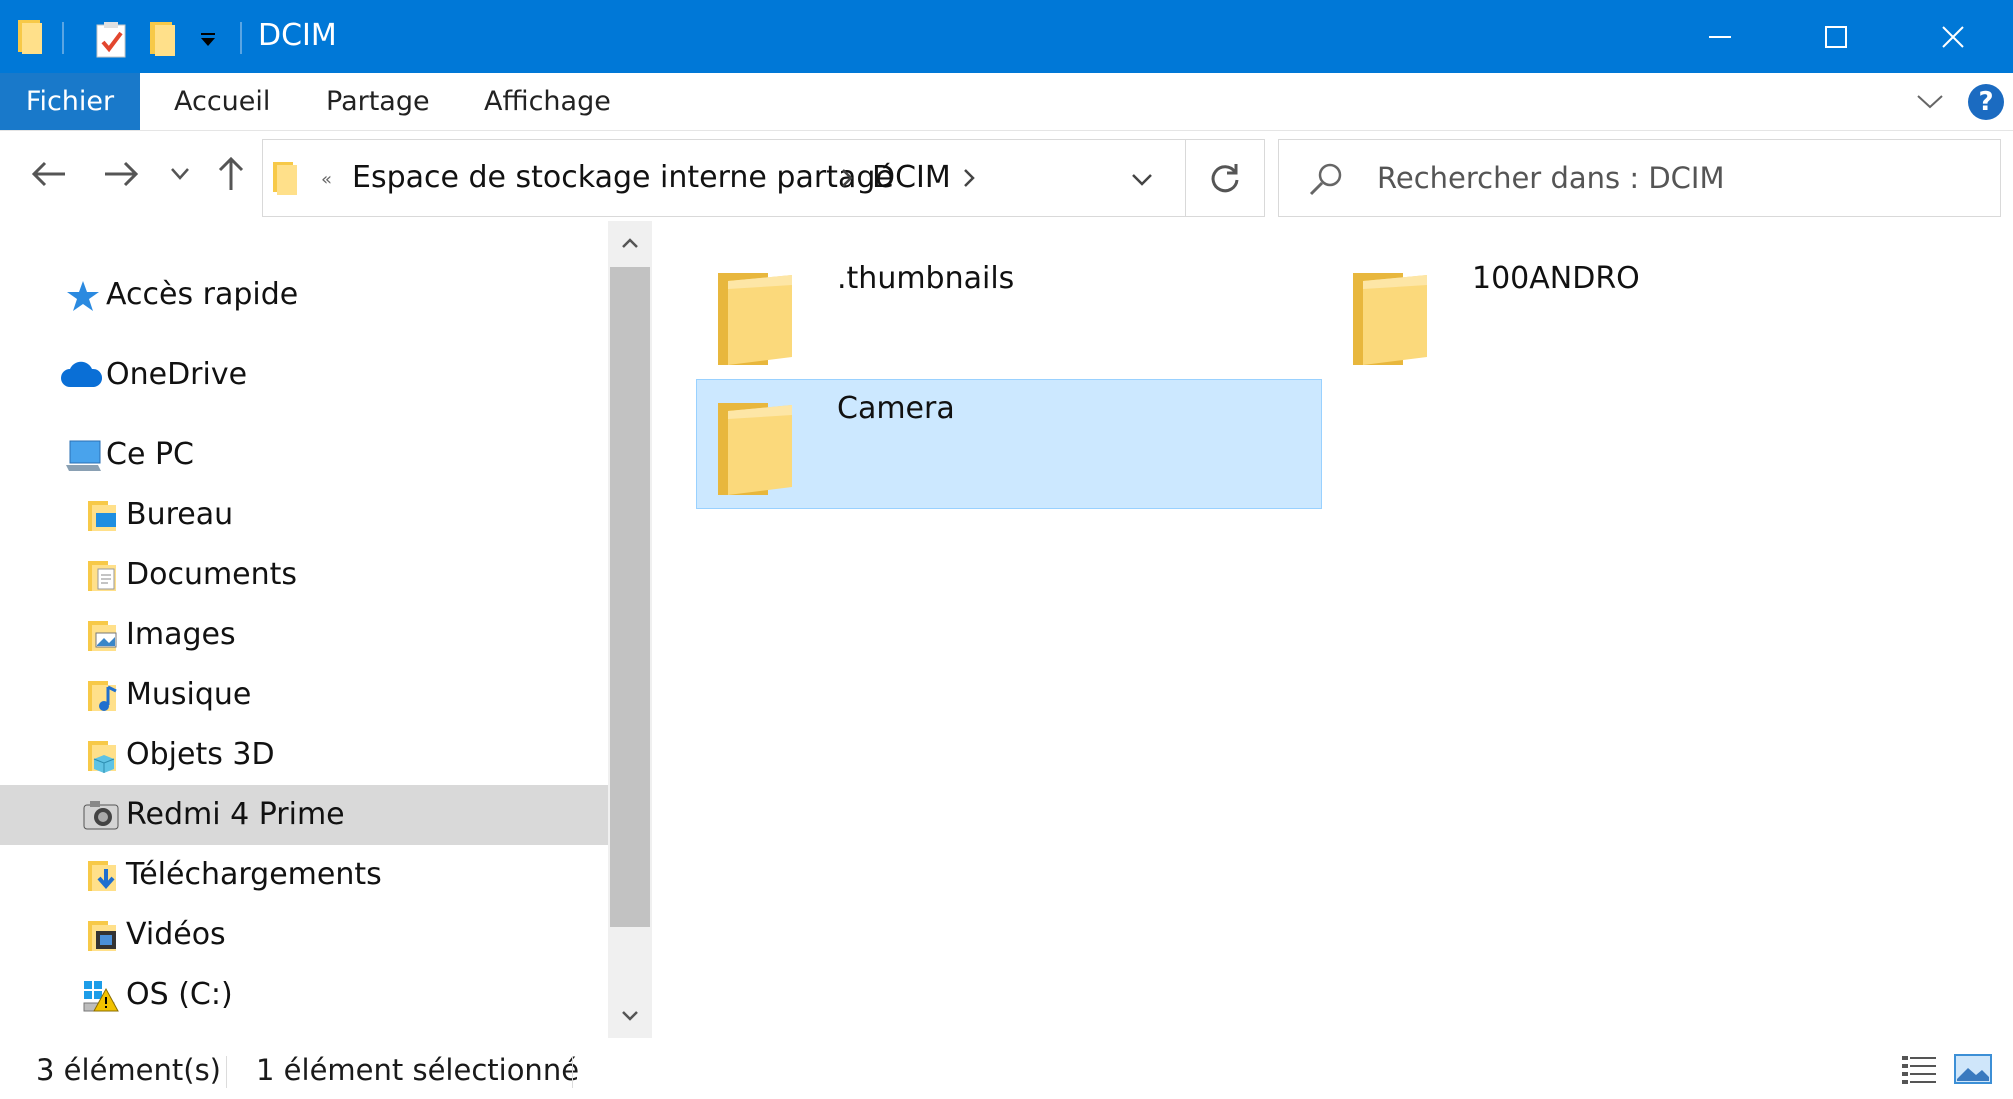 The width and height of the screenshot is (2013, 1099). I want to click on forward-button, so click(121, 174).